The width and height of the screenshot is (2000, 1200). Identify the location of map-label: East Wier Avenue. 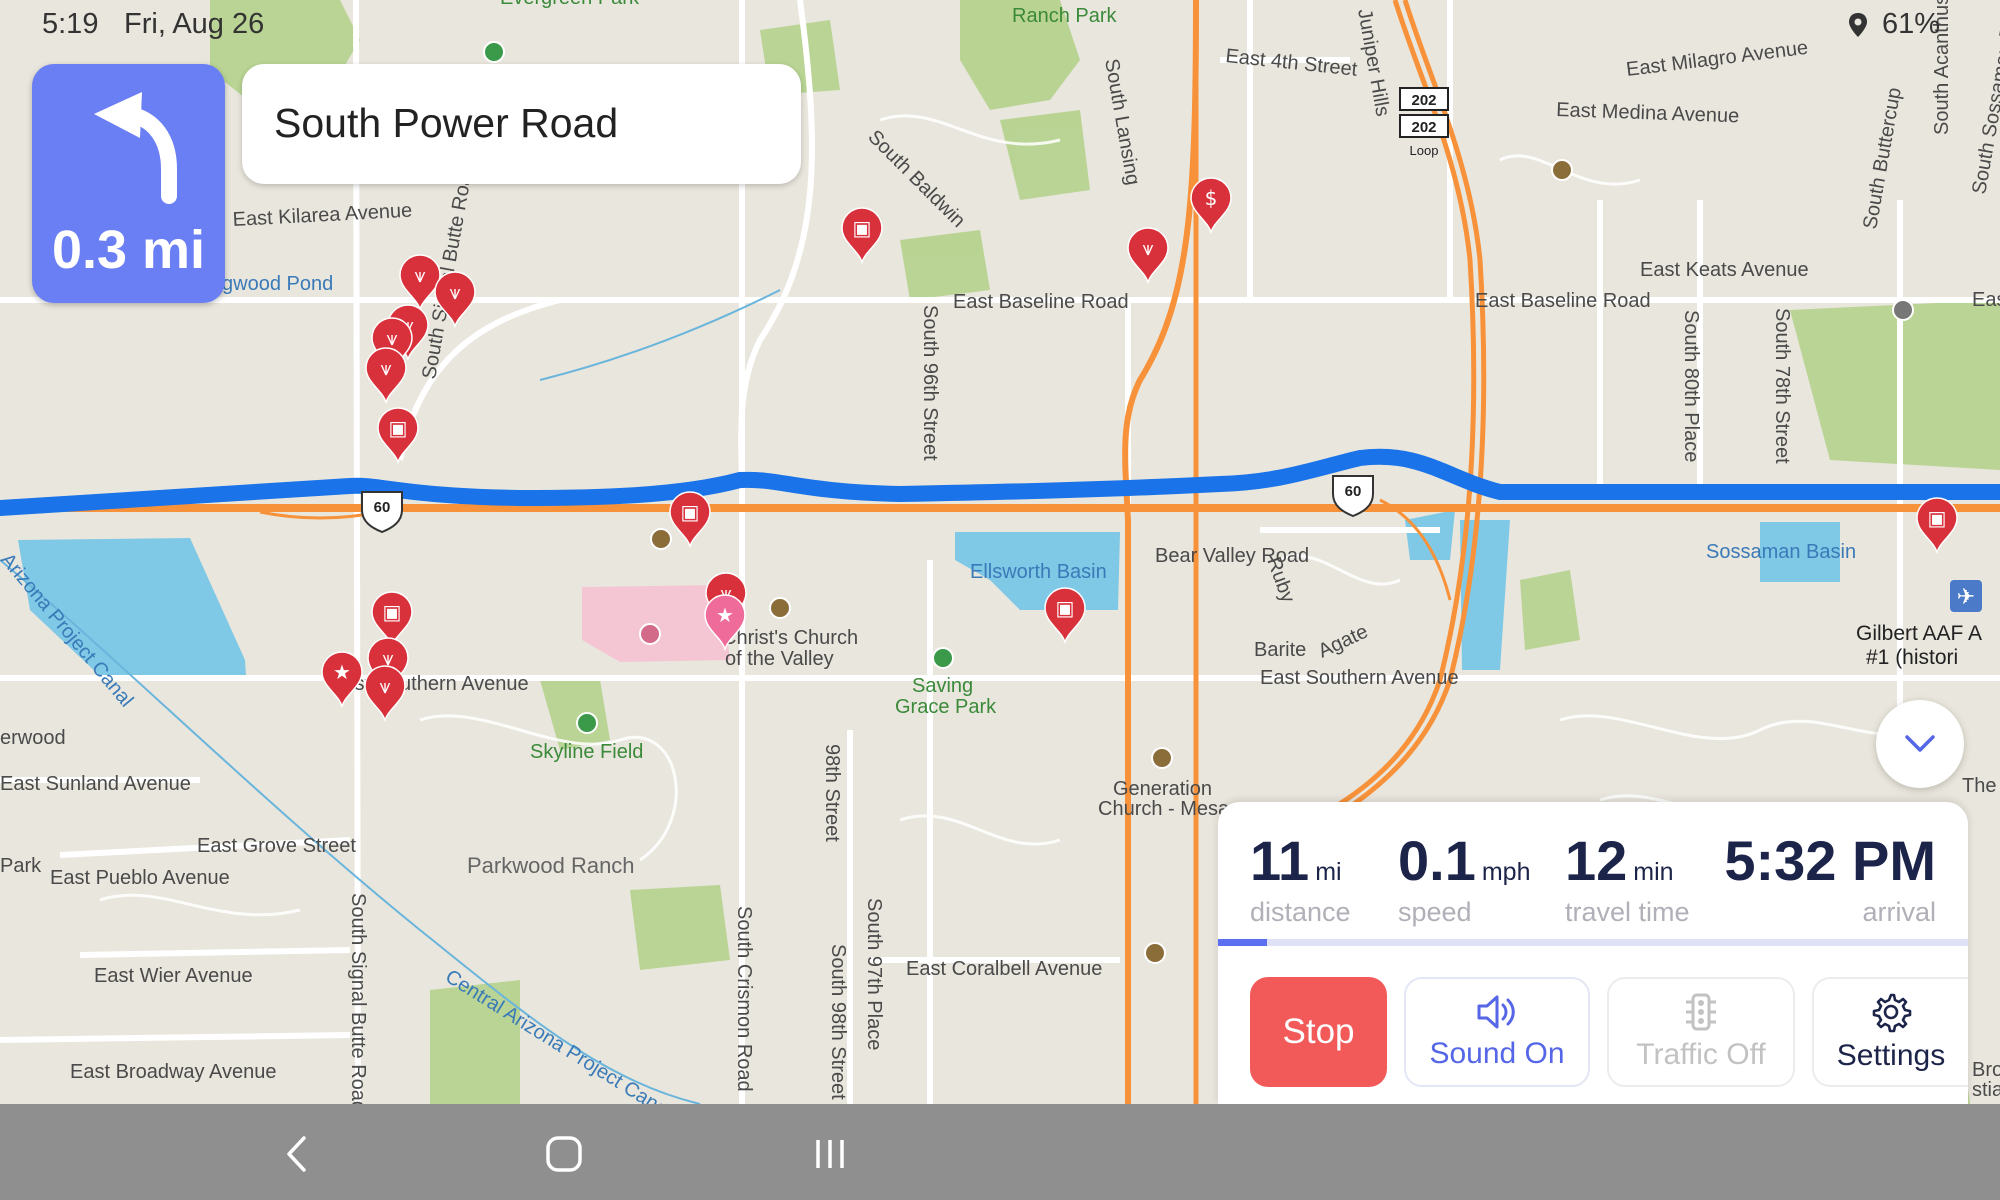
(173, 976).